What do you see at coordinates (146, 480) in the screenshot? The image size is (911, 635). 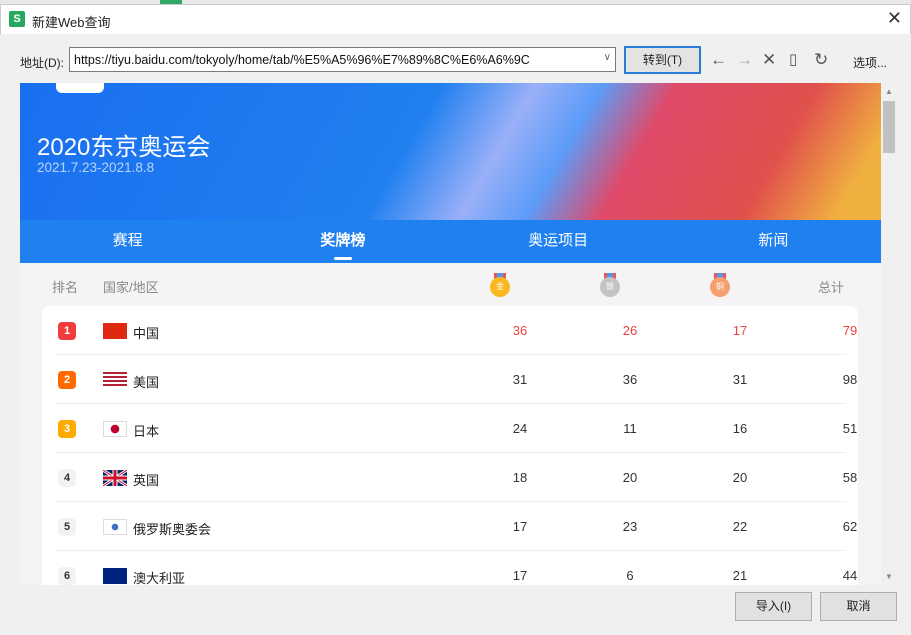 I see `country-name: 英国` at bounding box center [146, 480].